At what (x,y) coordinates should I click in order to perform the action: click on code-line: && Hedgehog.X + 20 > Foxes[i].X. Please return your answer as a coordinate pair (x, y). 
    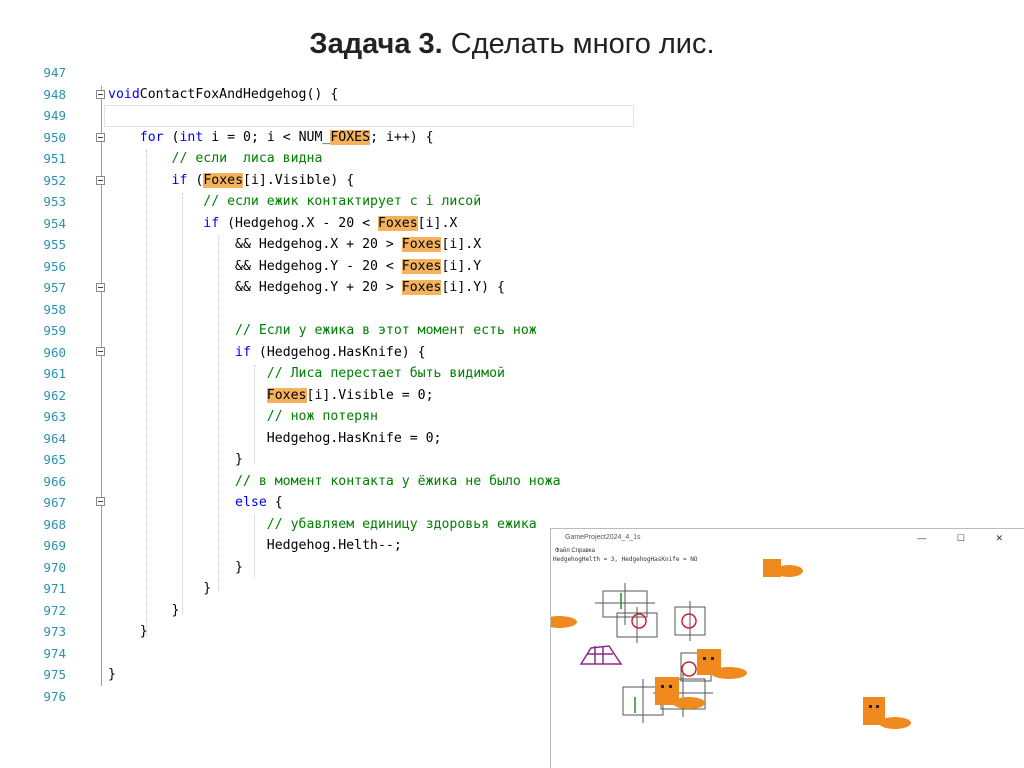
    Looking at the image, I should click on (373, 245).